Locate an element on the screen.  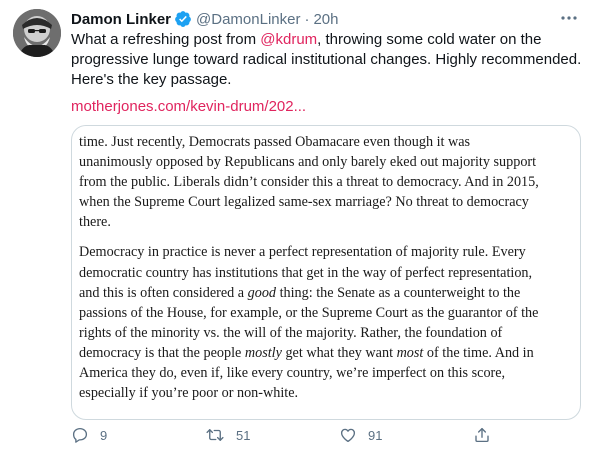
excerpt-segment: of the time. And in is located at coordinates (478, 352).